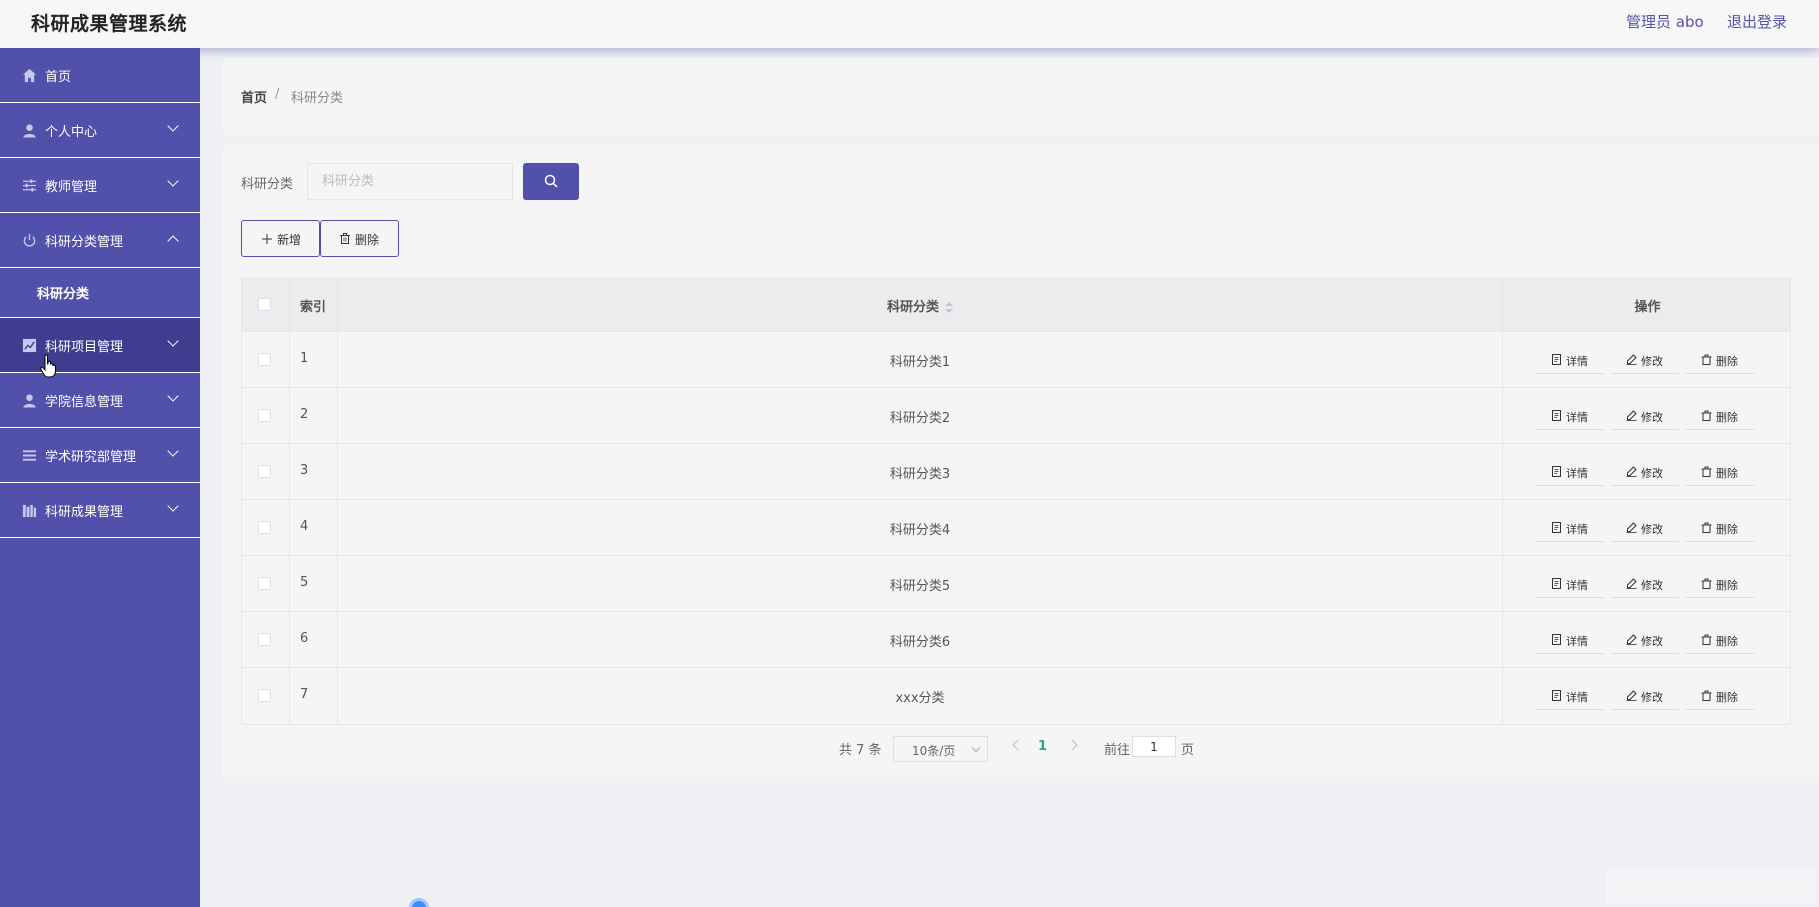  Describe the element at coordinates (29, 345) in the screenshot. I see `chart-icon` at that location.